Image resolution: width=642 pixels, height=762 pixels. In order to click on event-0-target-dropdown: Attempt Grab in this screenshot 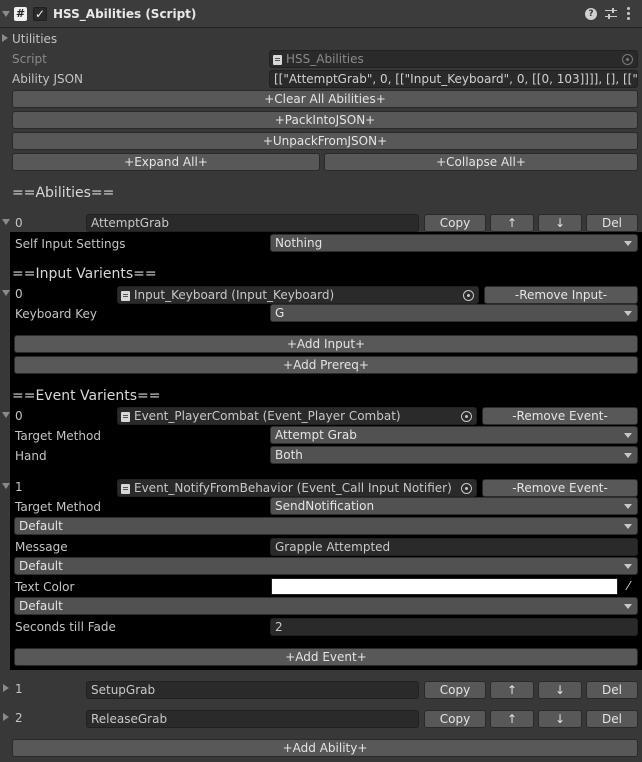, I will do `click(454, 435)`.